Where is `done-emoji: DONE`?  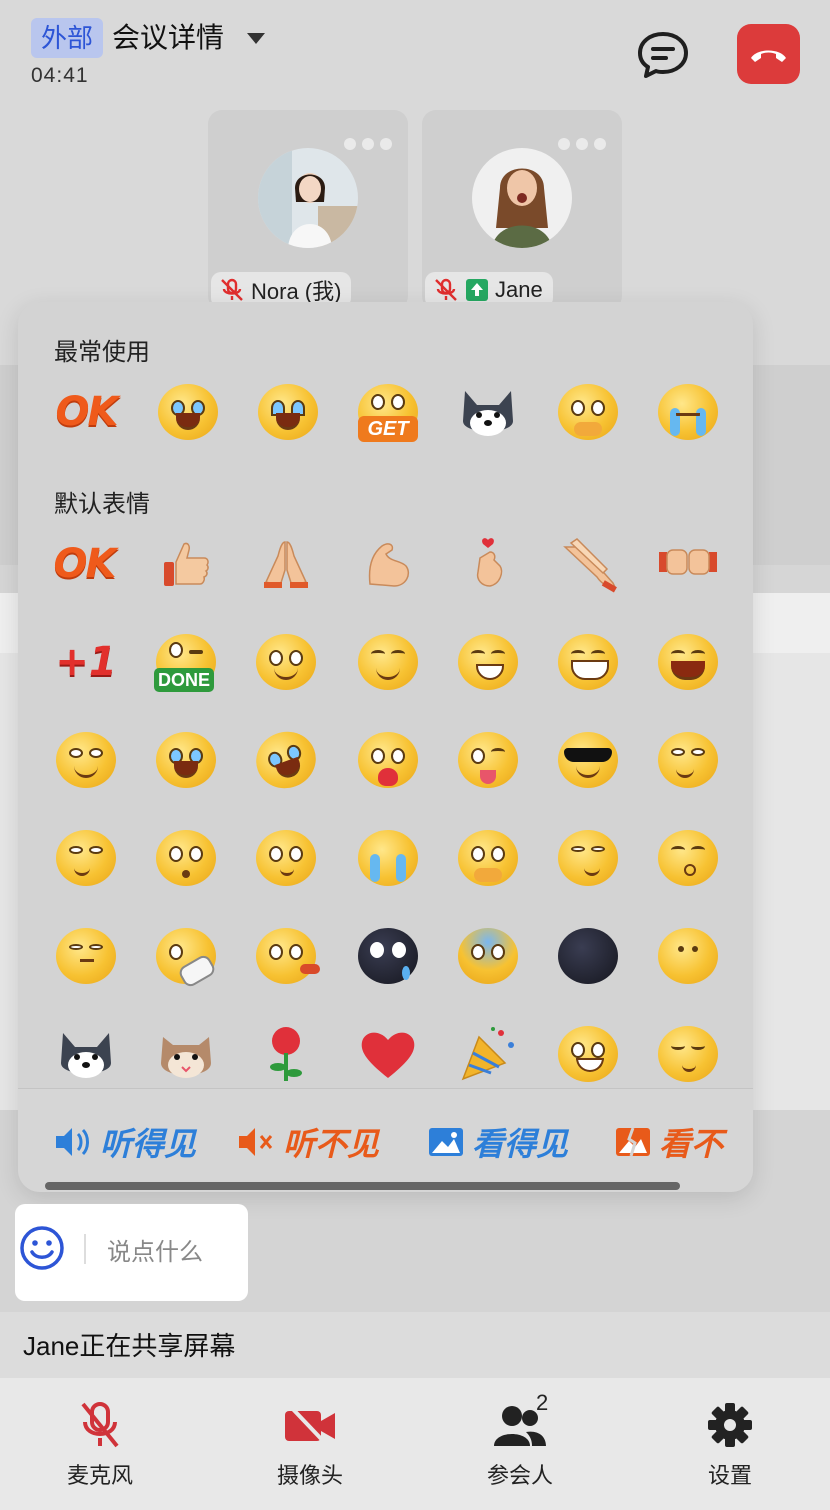
done-emoji: DONE is located at coordinates (186, 662).